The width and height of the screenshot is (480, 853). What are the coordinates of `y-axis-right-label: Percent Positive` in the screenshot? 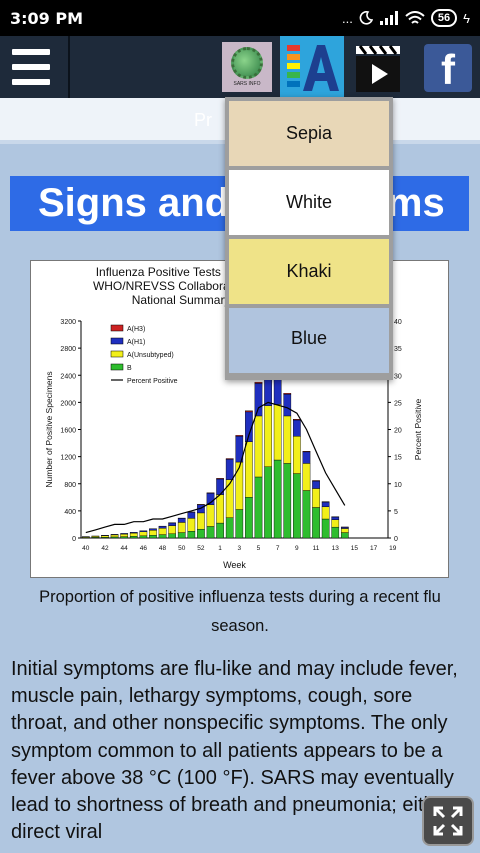 It's located at (418, 430).